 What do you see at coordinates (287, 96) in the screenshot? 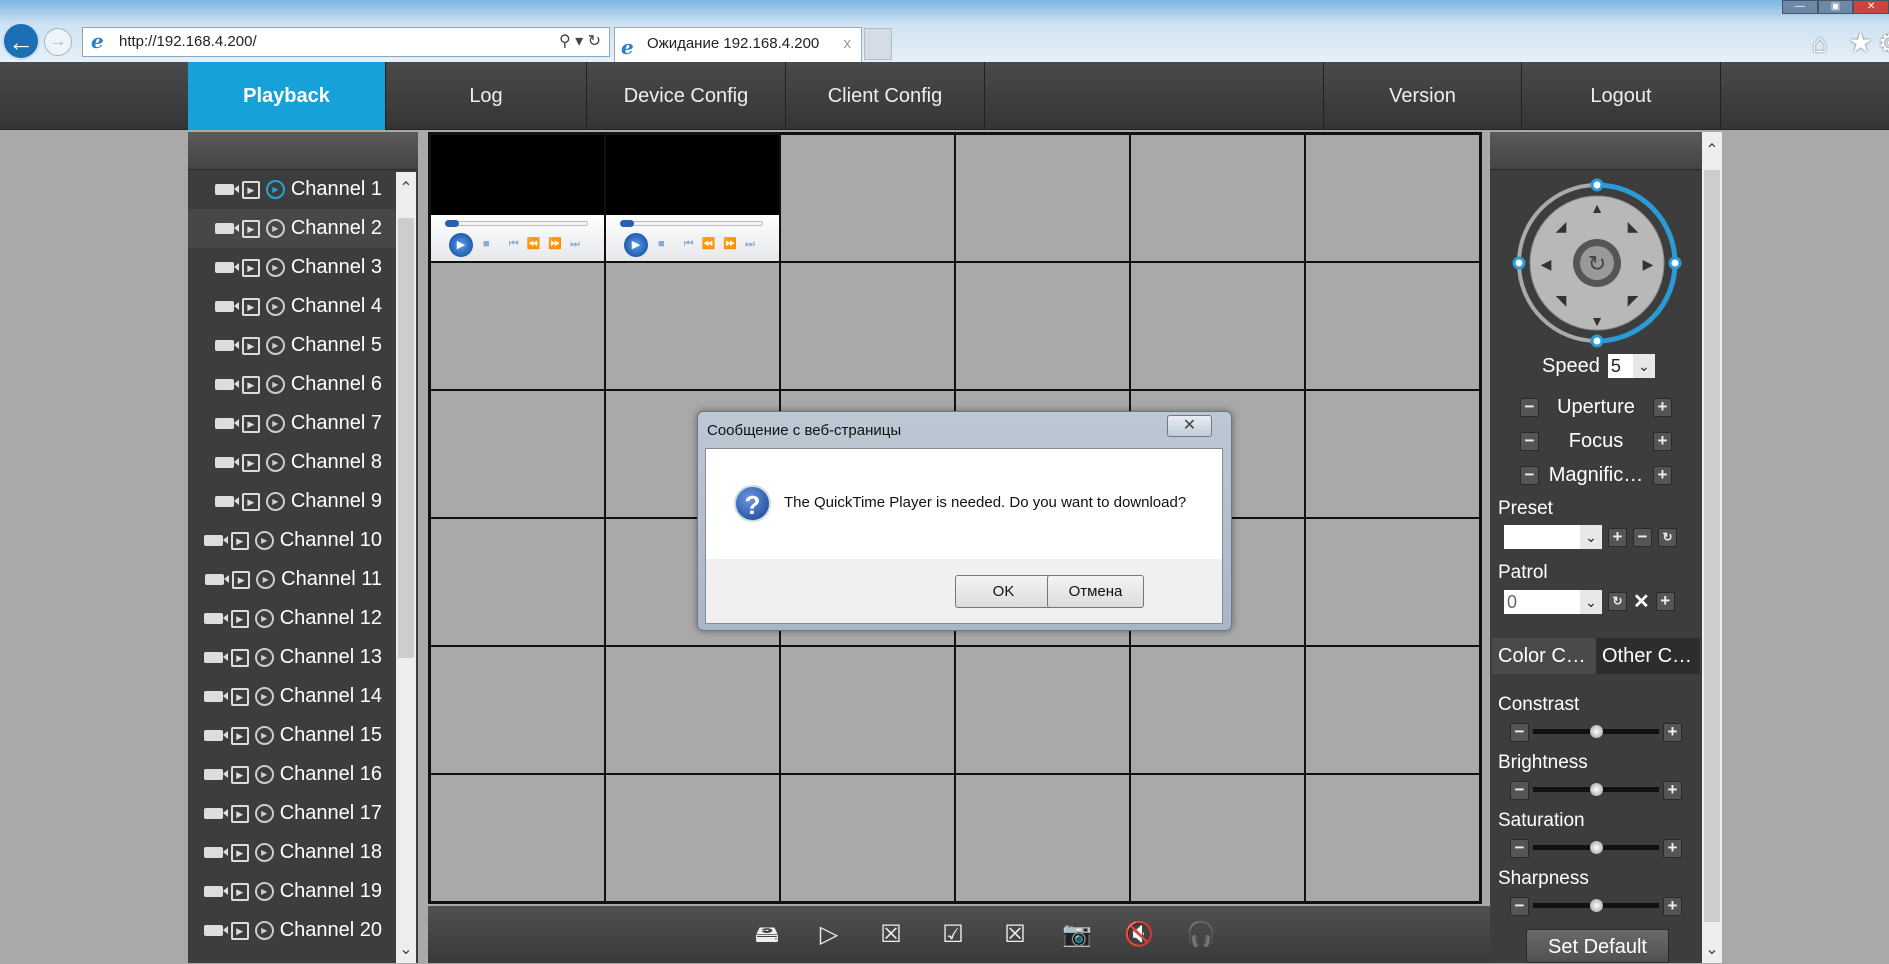
I see `nav-playback: Playback` at bounding box center [287, 96].